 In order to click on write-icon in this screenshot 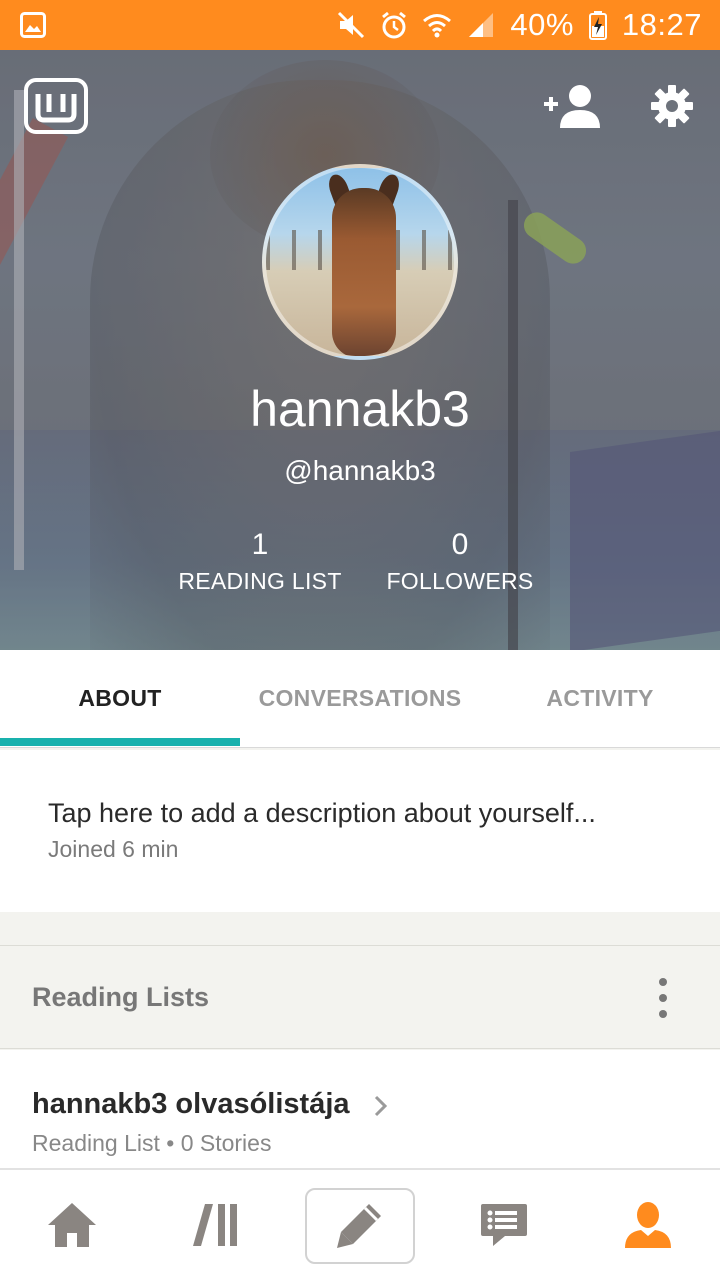, I will do `click(359, 1226)`.